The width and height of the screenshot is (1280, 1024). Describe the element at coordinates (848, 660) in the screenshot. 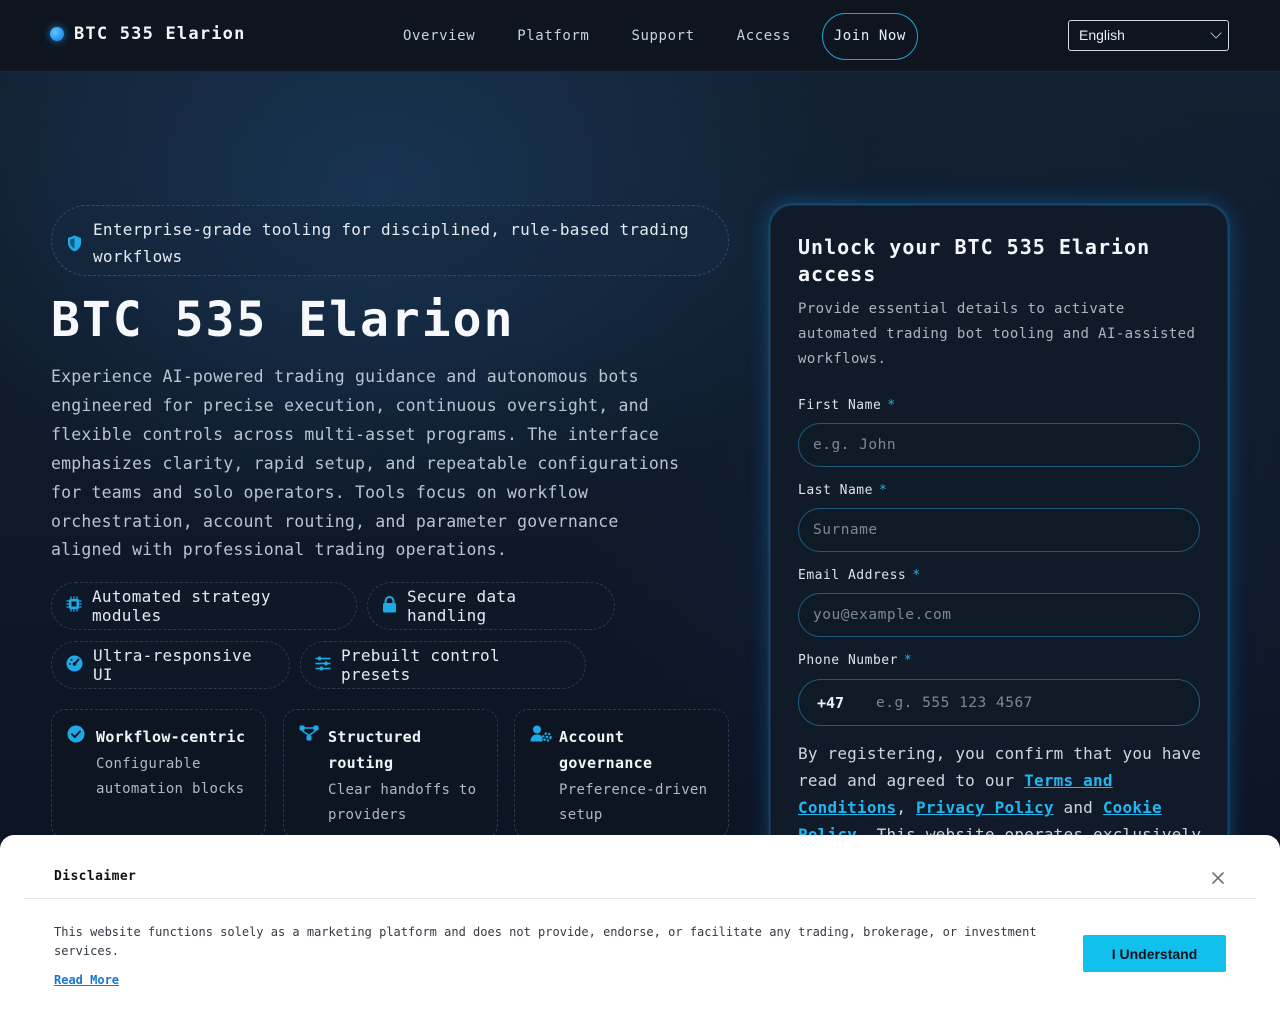

I see `label-text: Phone Number` at that location.